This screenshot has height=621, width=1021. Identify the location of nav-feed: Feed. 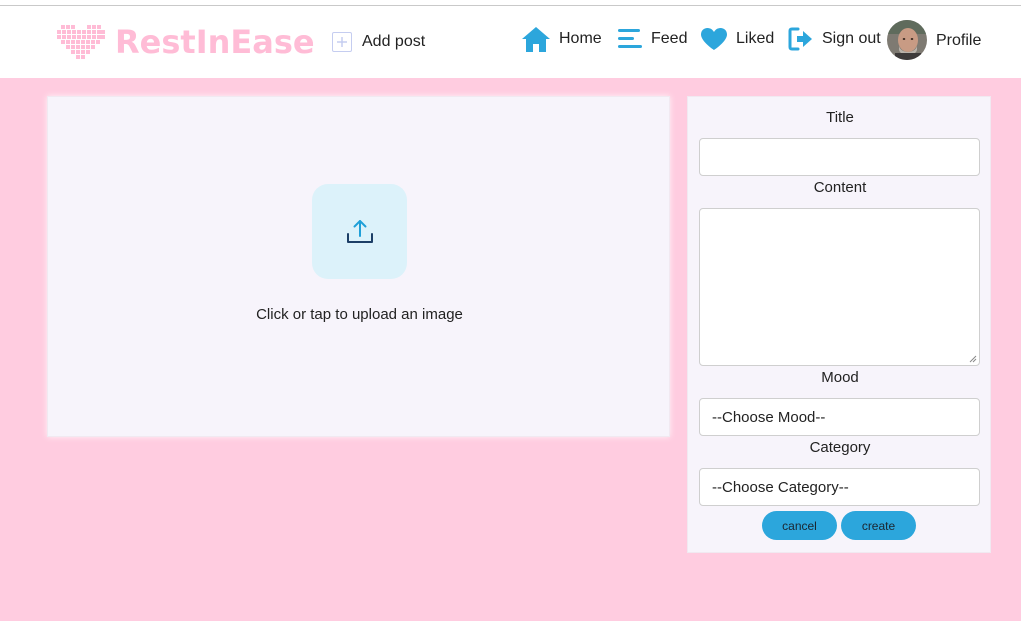
(652, 39).